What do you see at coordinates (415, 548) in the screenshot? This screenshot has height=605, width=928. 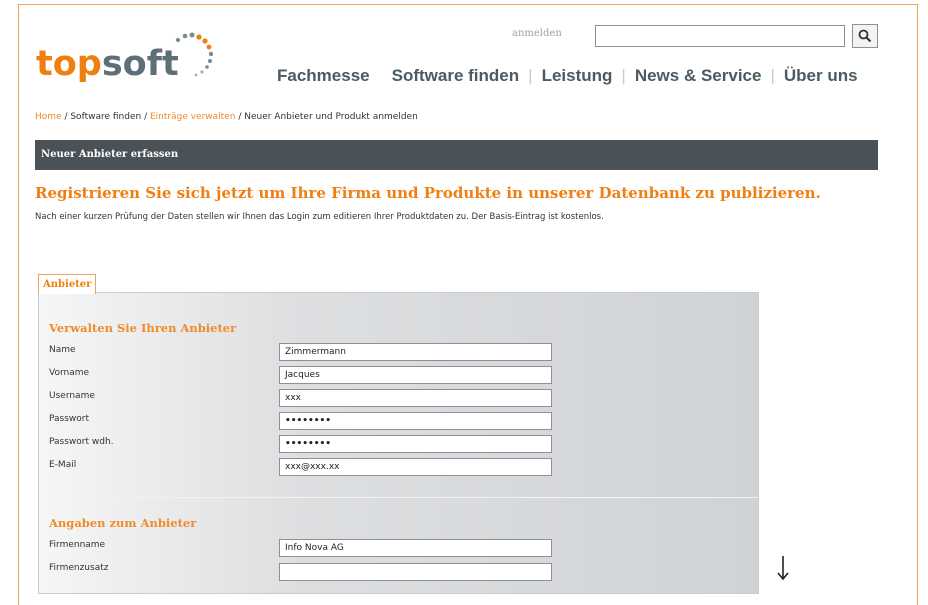 I see `firmenname-field: Info Nova AG` at bounding box center [415, 548].